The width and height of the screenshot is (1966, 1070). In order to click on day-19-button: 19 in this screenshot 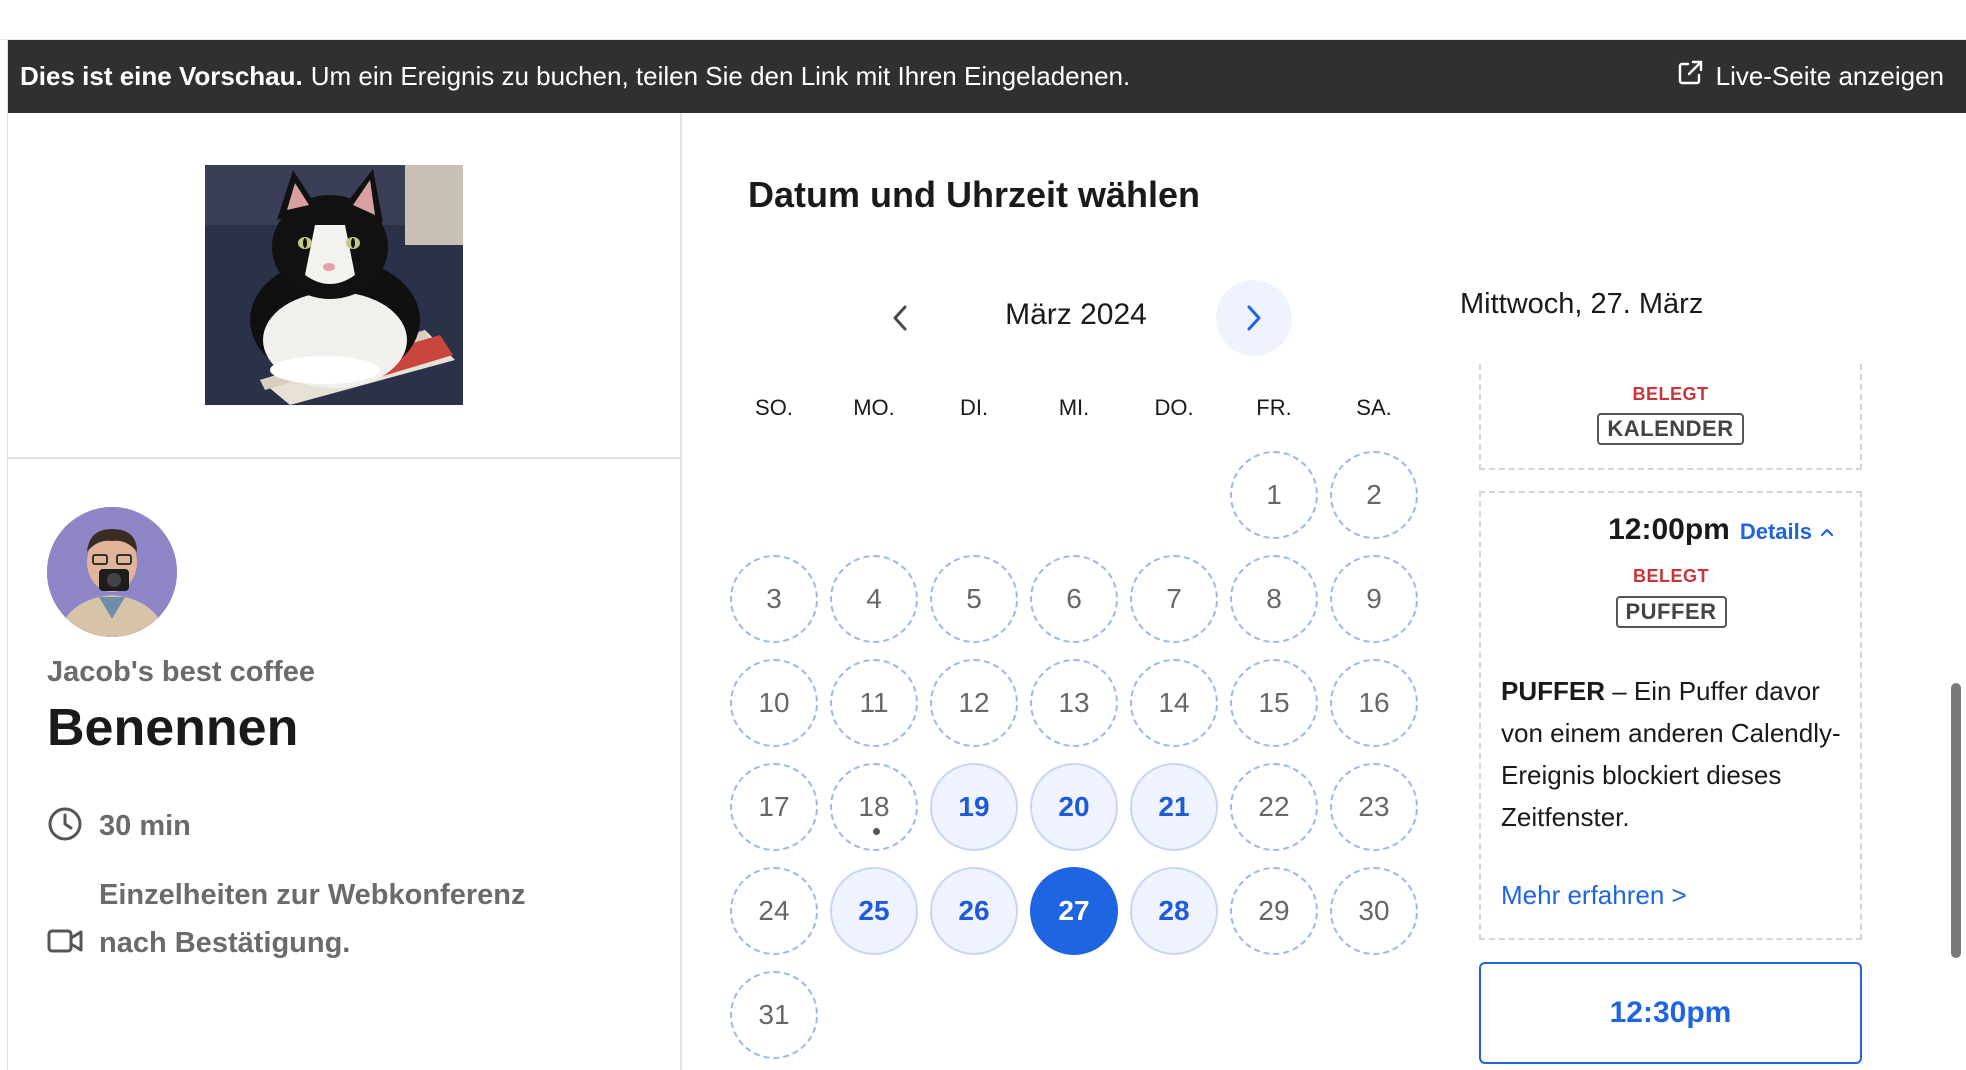, I will do `click(974, 807)`.